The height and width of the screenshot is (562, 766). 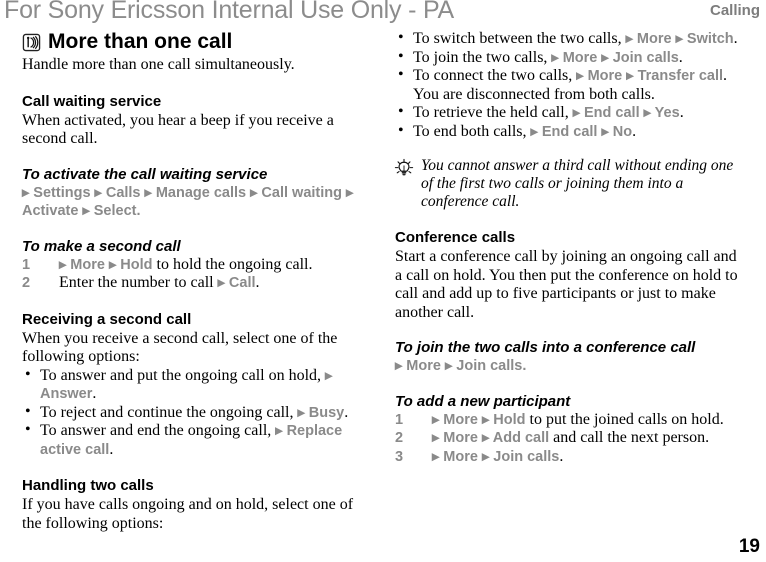 What do you see at coordinates (749, 546) in the screenshot?
I see `page-number: 19` at bounding box center [749, 546].